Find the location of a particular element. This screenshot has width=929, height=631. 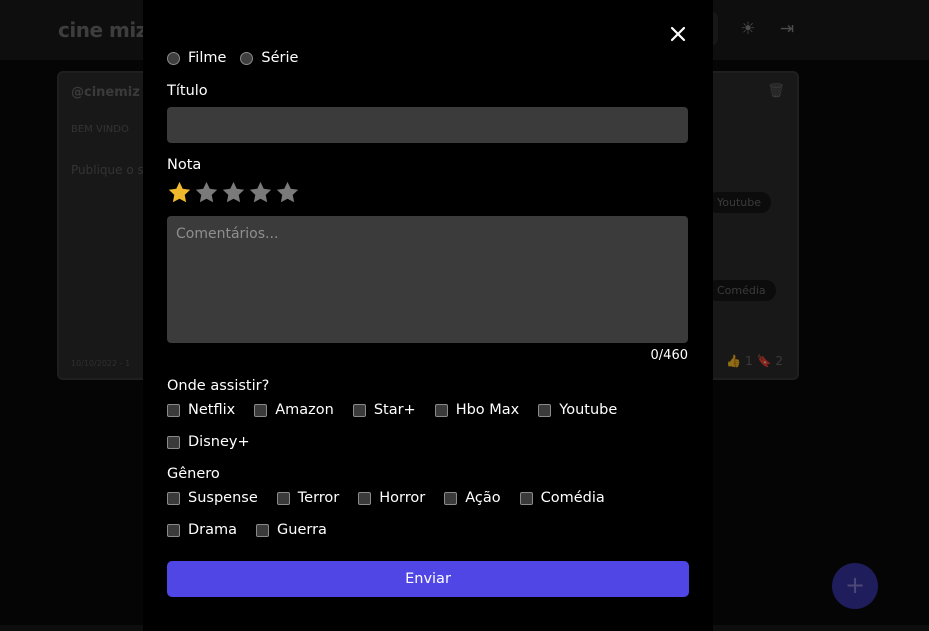

platform-checkbox-label: Youtube is located at coordinates (588, 410).